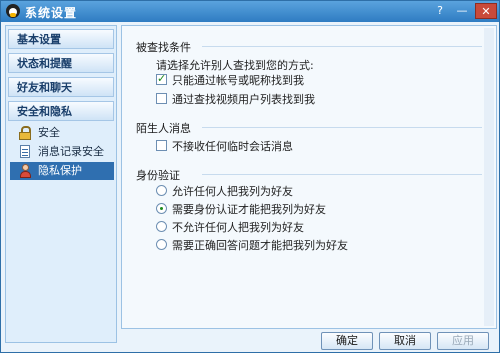 Image resolution: width=500 pixels, height=353 pixels. I want to click on ok-button: 确定, so click(347, 341).